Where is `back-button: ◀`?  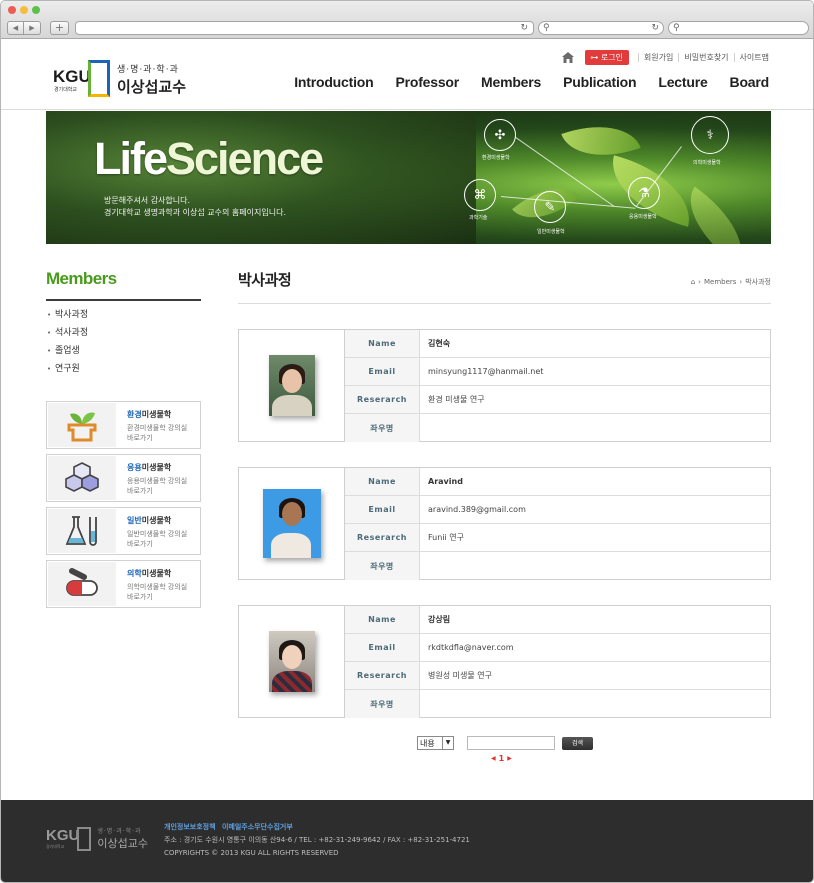 back-button: ◀ is located at coordinates (15, 28).